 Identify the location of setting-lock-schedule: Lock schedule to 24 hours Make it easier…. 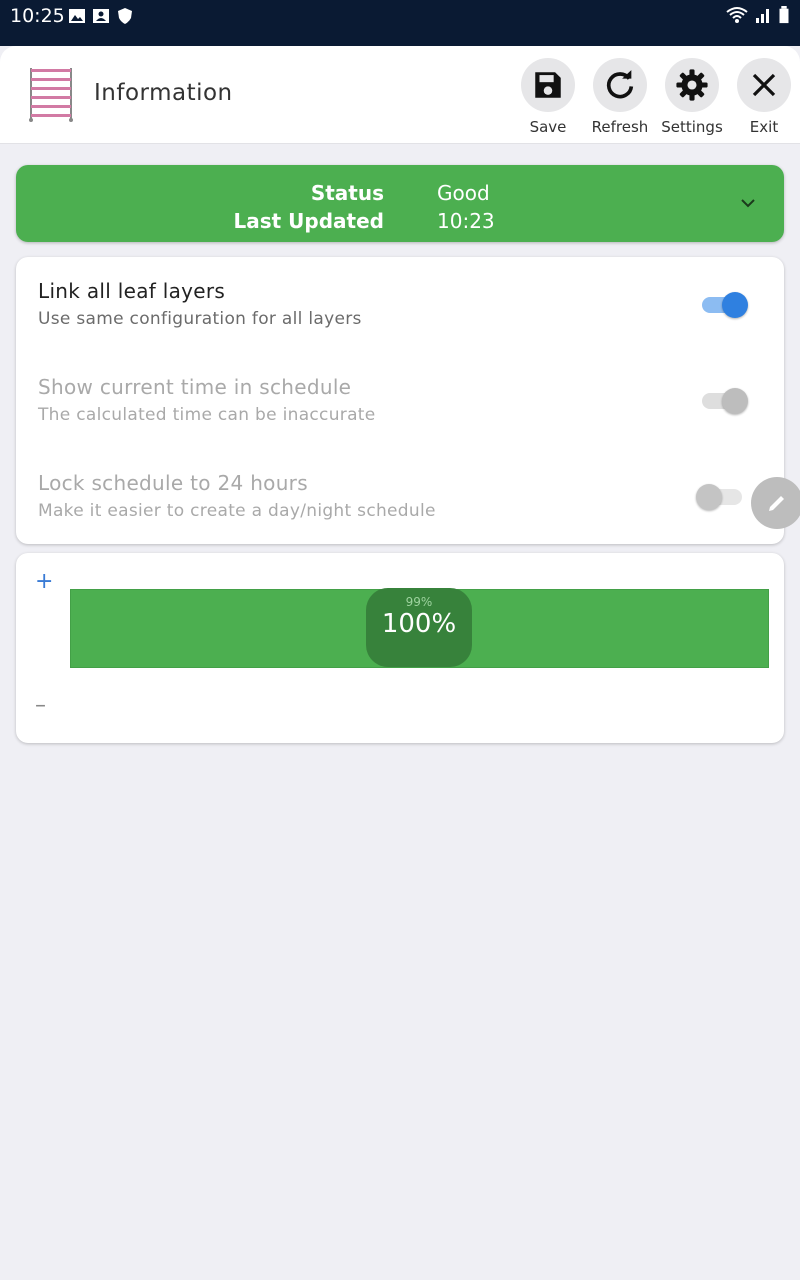
(398, 496).